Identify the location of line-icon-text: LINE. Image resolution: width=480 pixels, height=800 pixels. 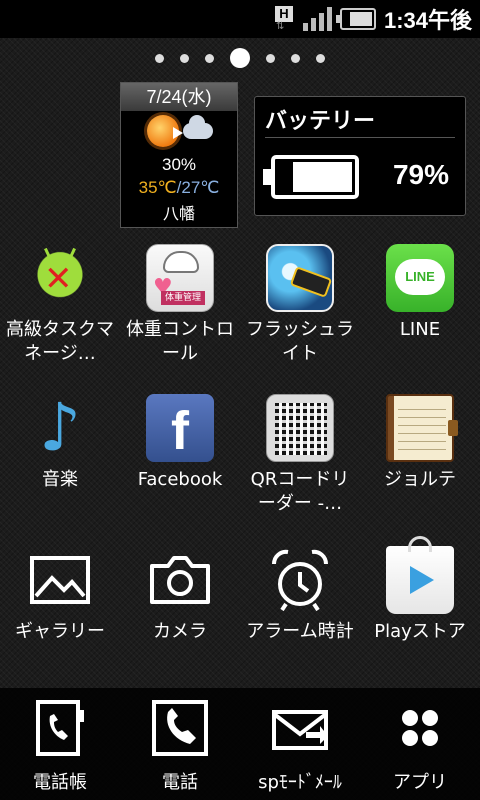
(420, 277).